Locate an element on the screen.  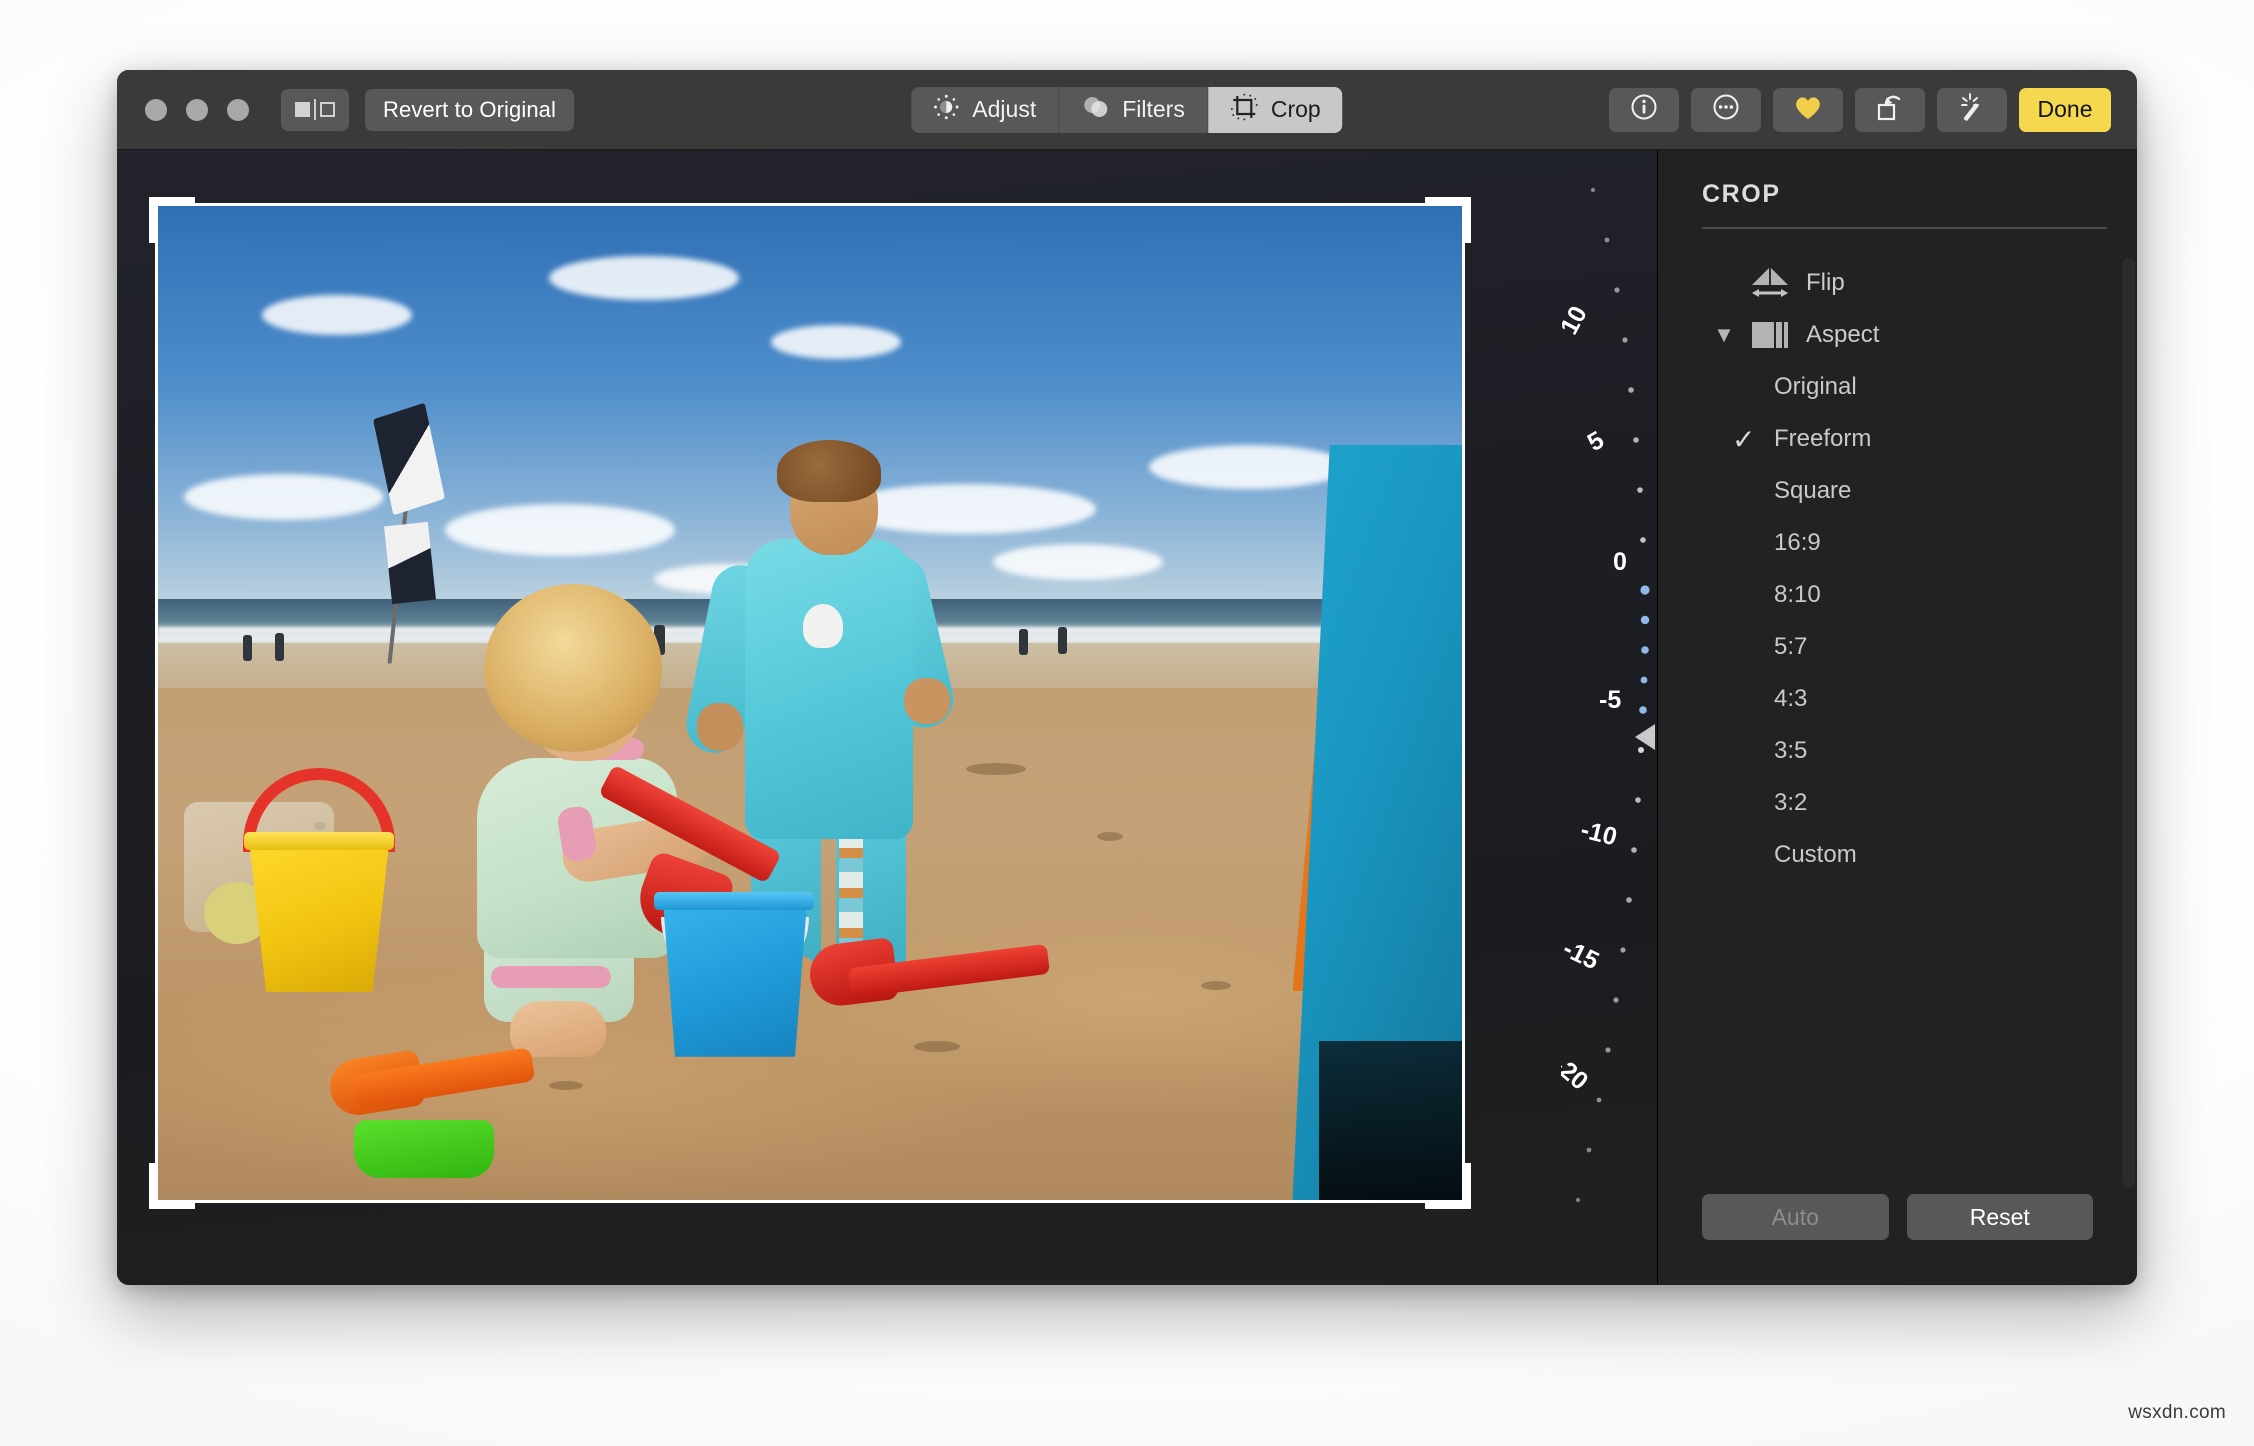
flip-horizontal-icon is located at coordinates (1770, 283).